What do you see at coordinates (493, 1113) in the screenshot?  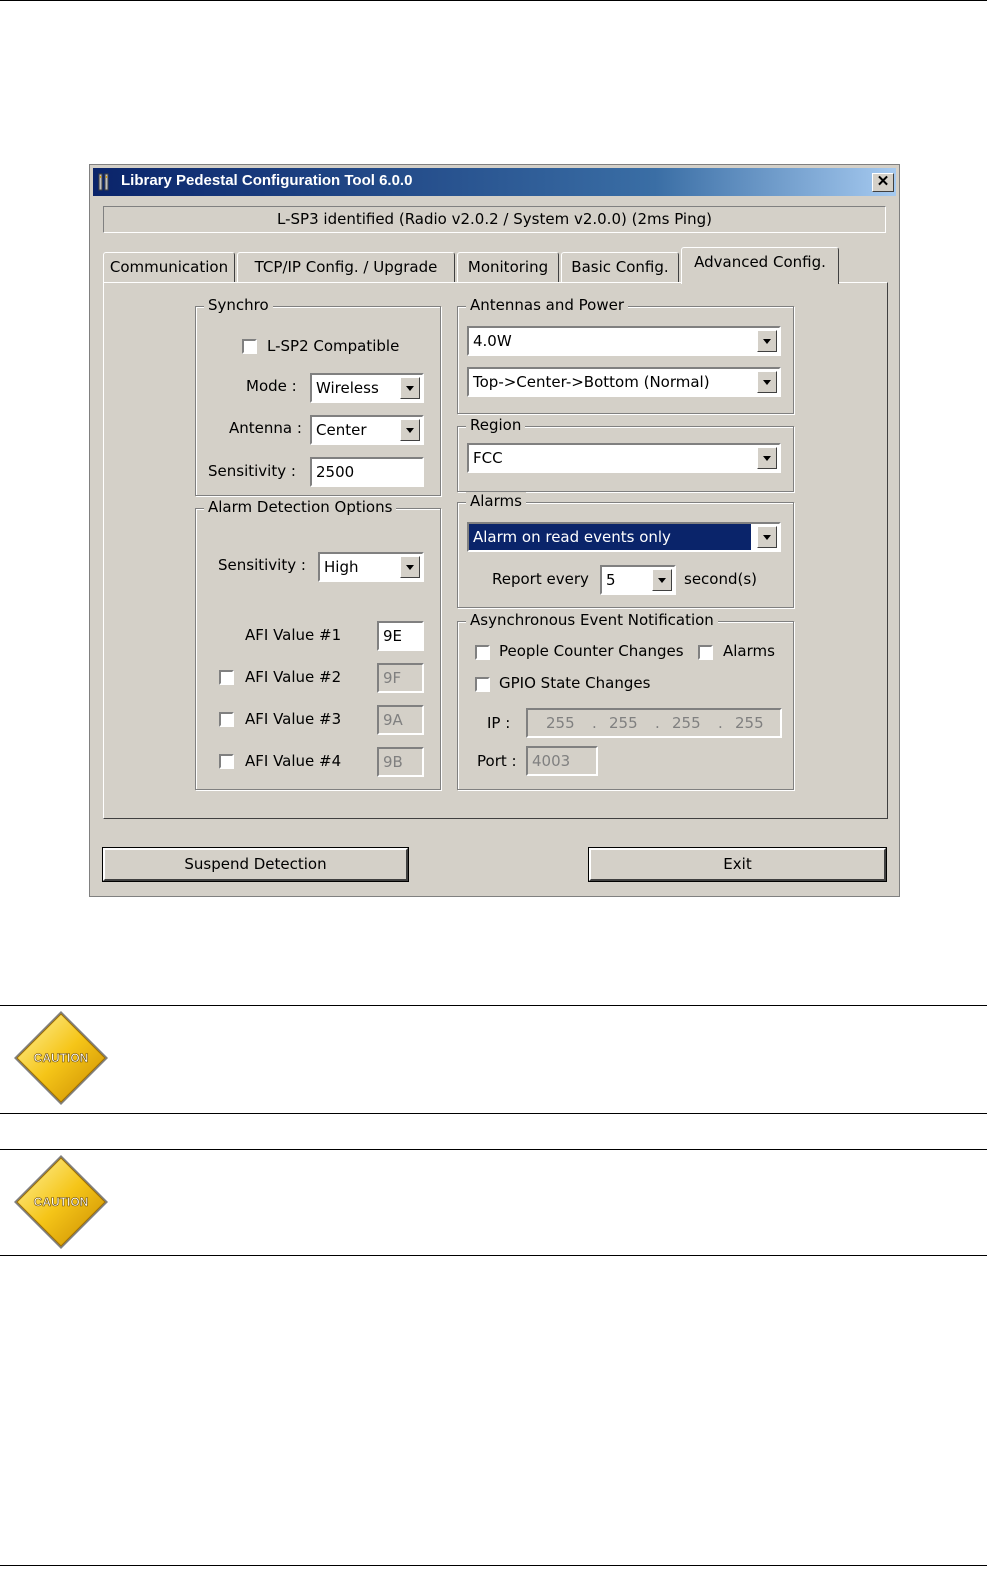 I see `caution-1-bottom-rule` at bounding box center [493, 1113].